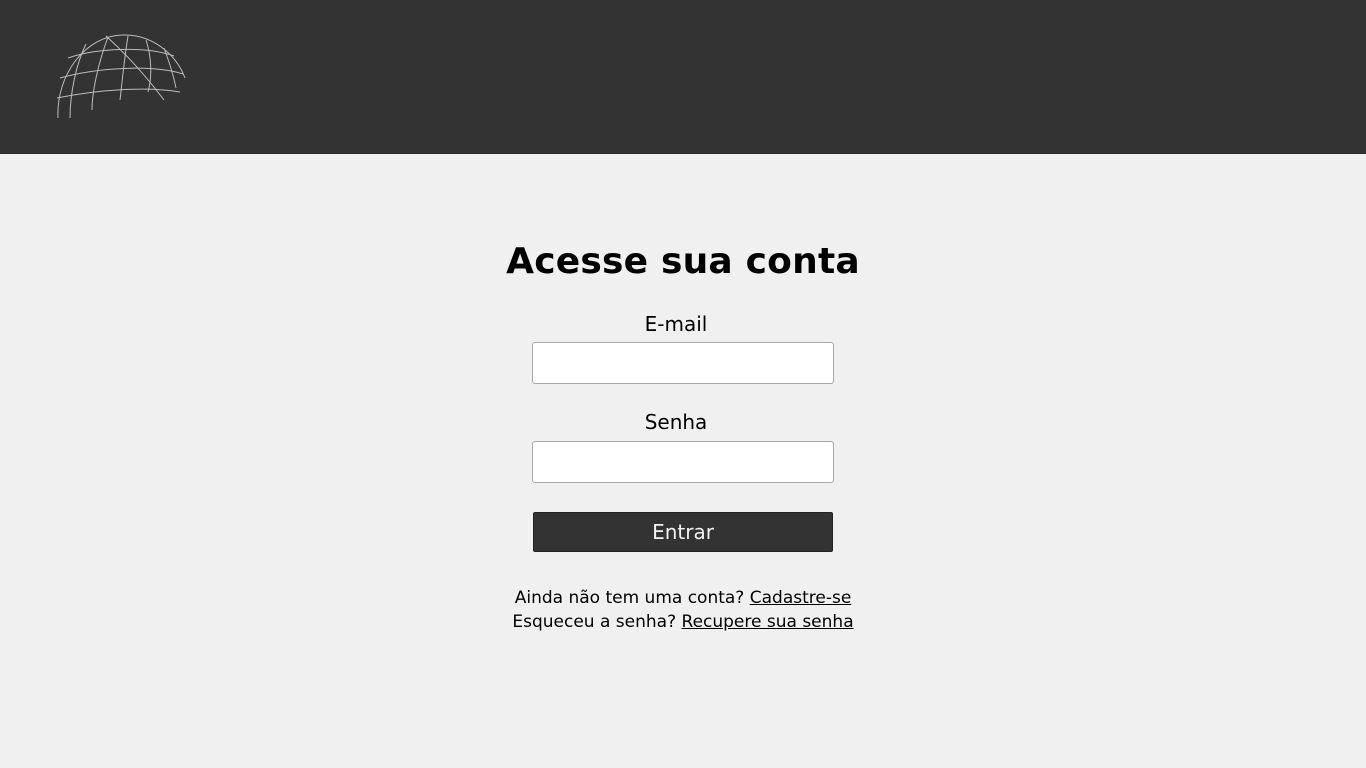 The width and height of the screenshot is (1366, 768). Describe the element at coordinates (683, 363) in the screenshot. I see `email-field` at that location.